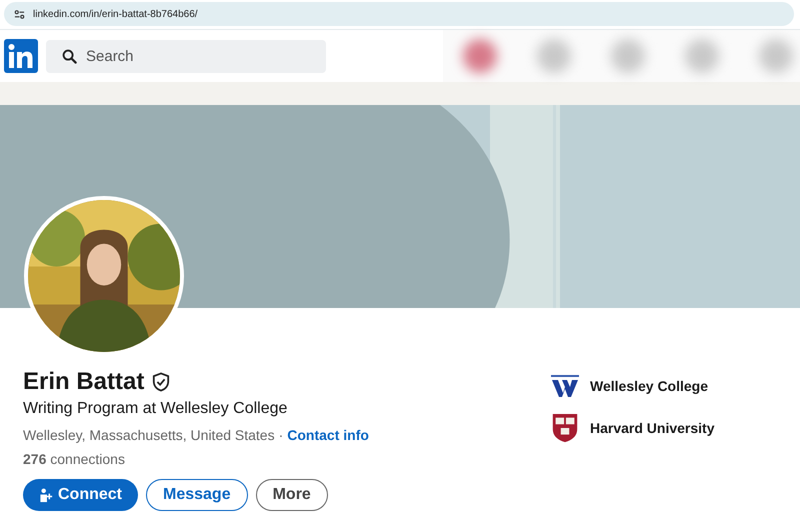 Image resolution: width=800 pixels, height=532 pixels. What do you see at coordinates (565, 428) in the screenshot?
I see `university-shield-icon` at bounding box center [565, 428].